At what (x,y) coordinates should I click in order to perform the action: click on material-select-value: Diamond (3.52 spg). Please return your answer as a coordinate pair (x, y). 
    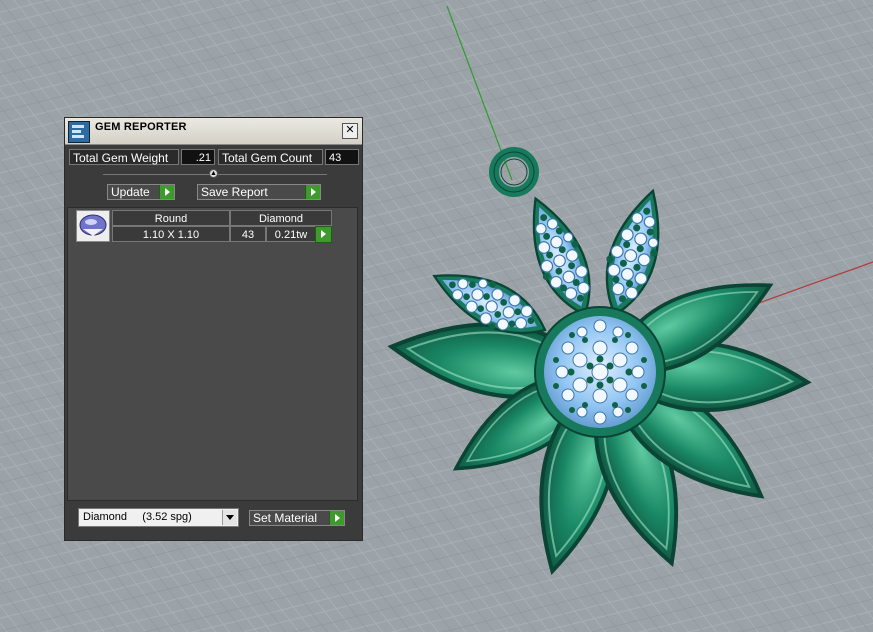
    Looking at the image, I should click on (137, 517).